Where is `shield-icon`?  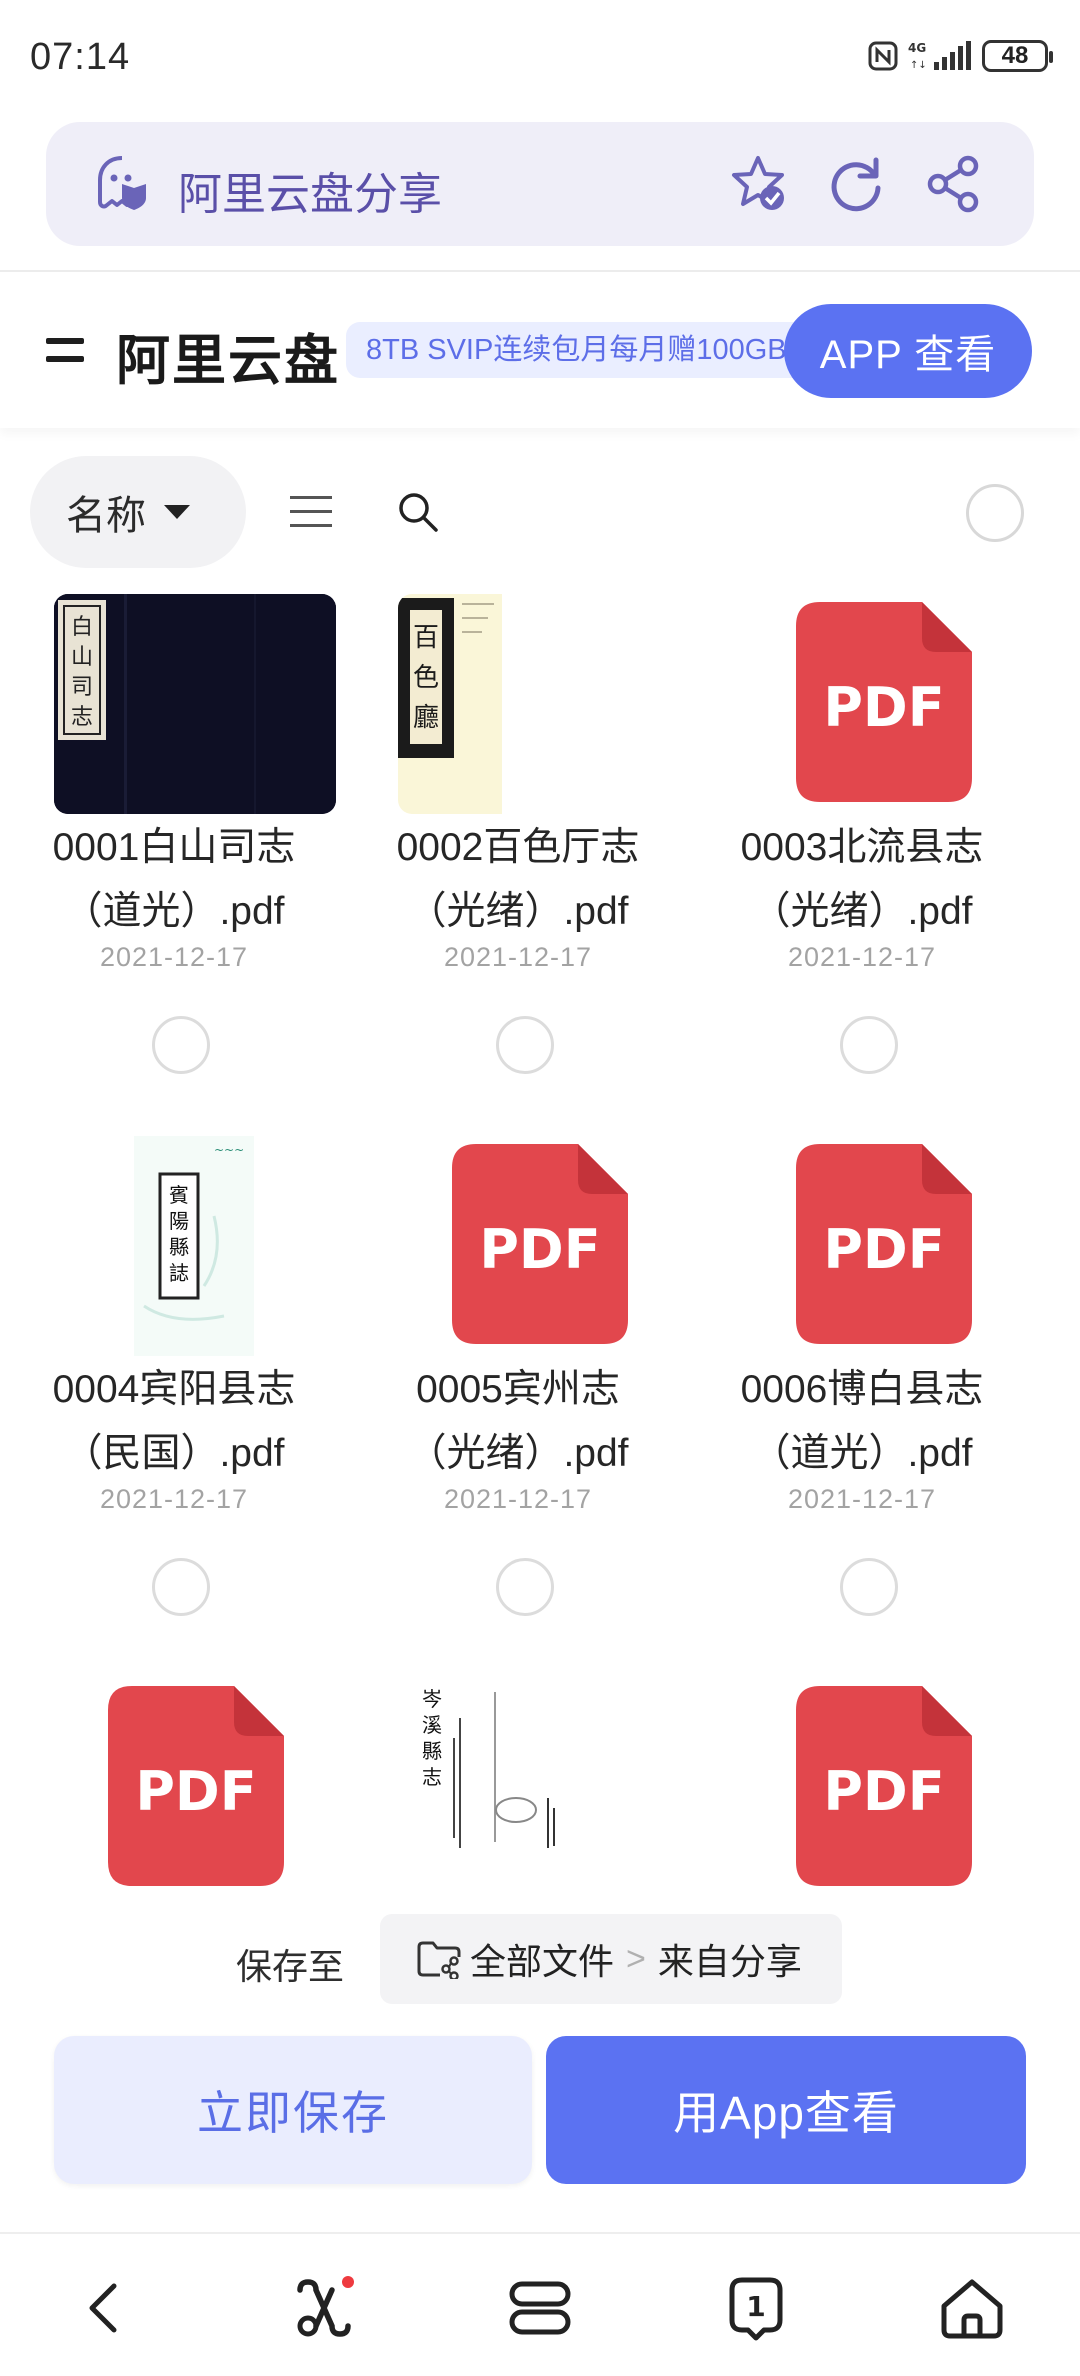
shield-icon is located at coordinates (122, 183).